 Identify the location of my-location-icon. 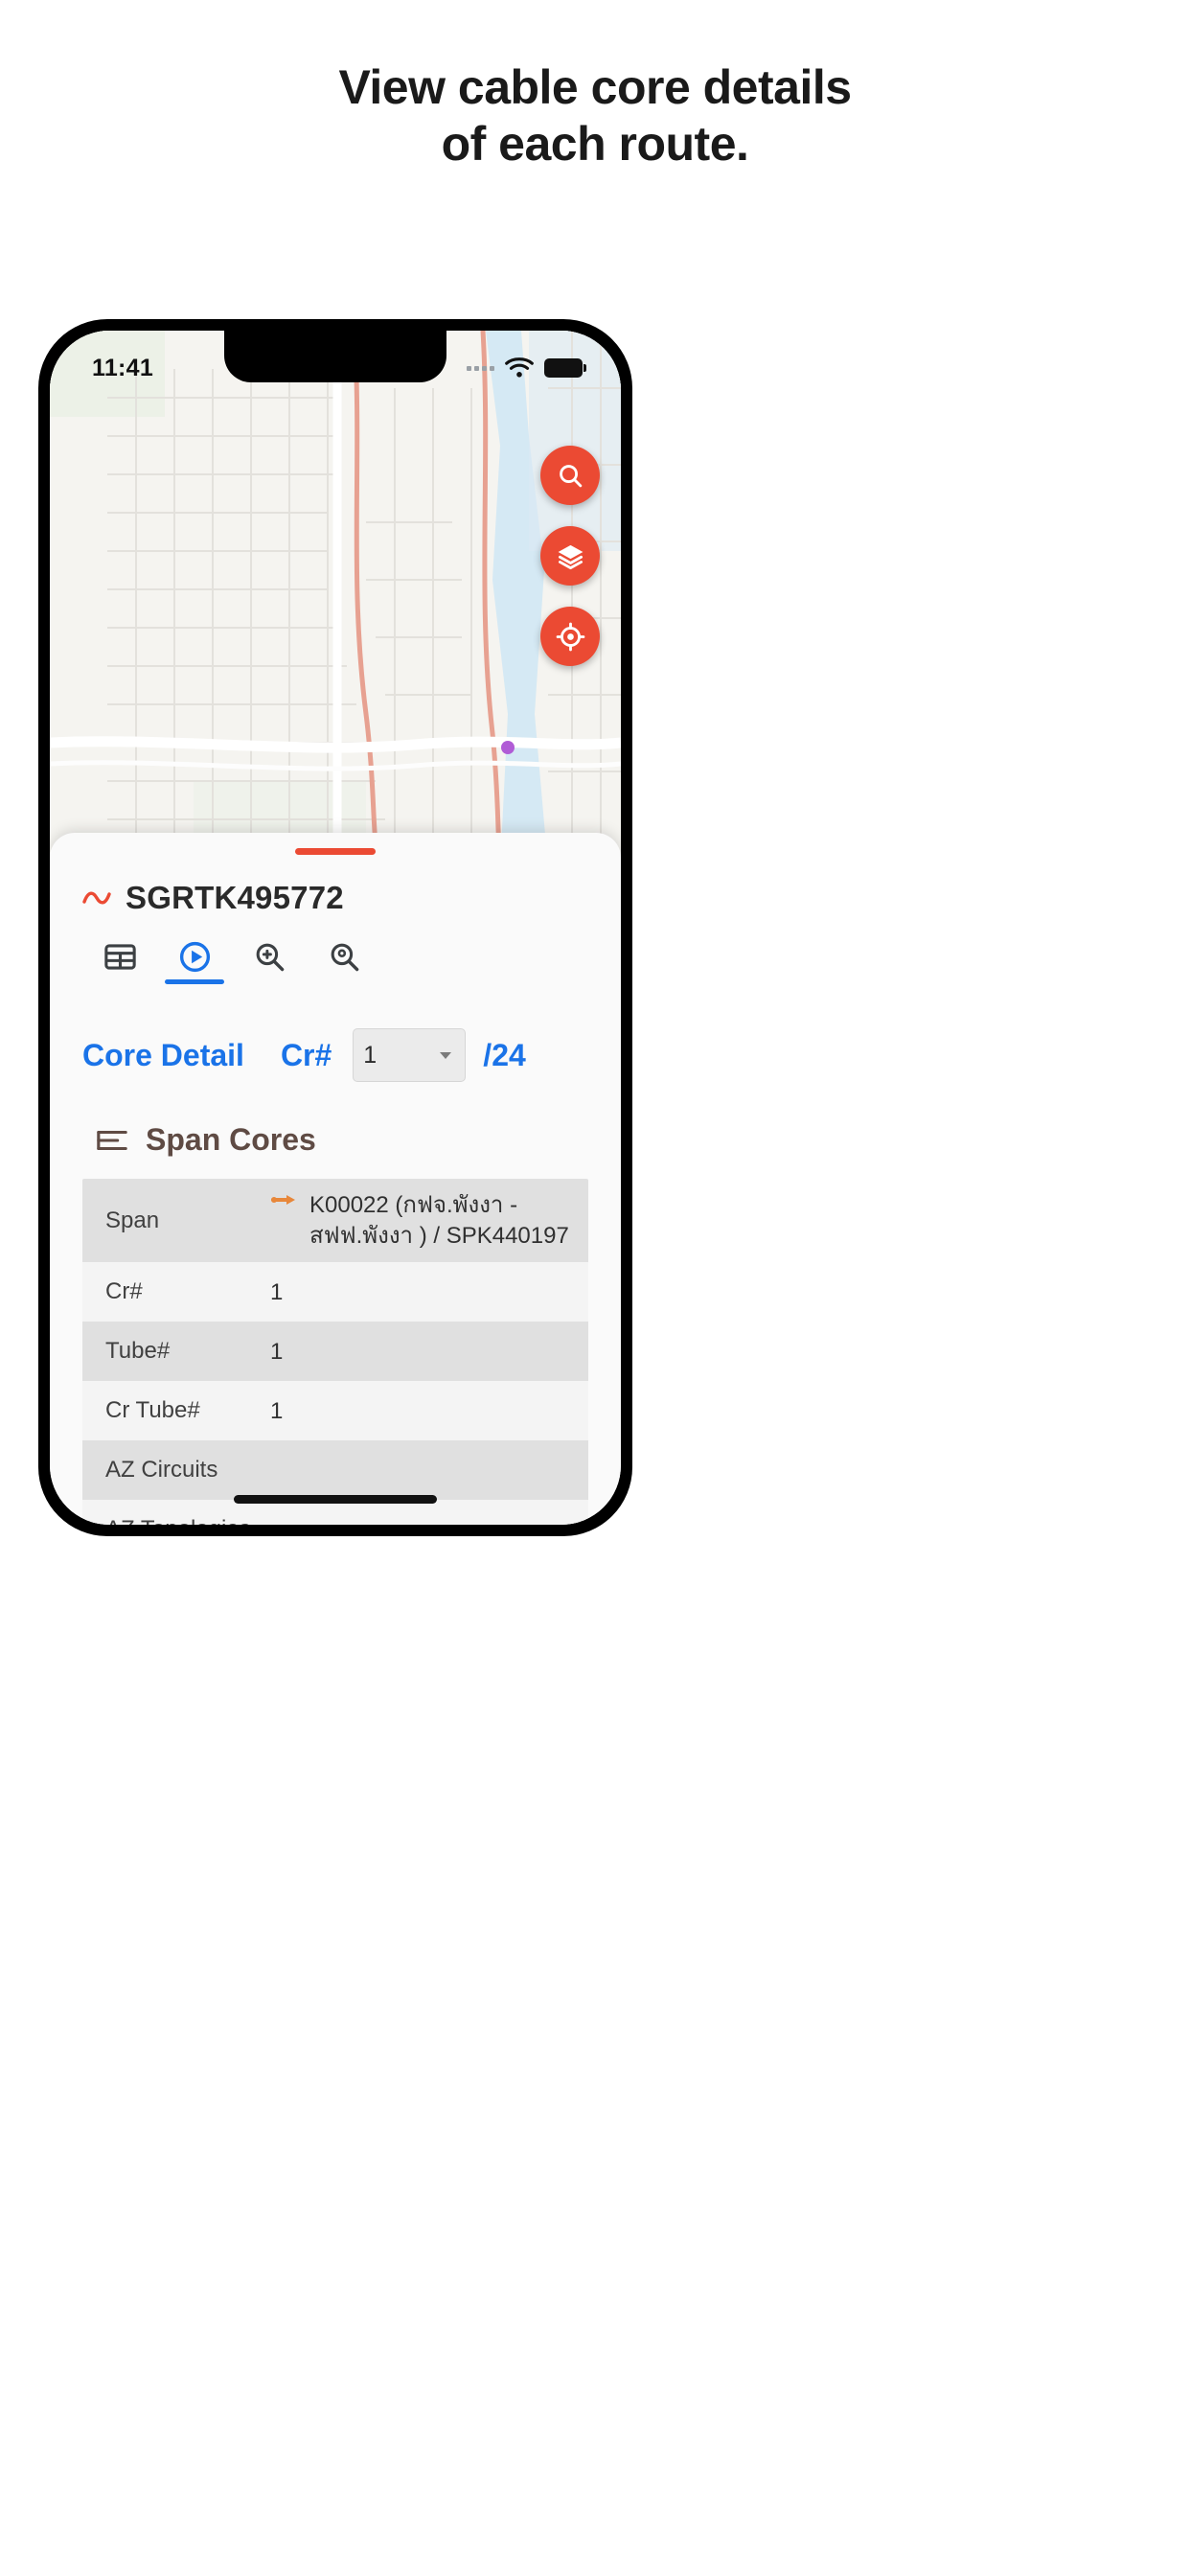
(570, 636).